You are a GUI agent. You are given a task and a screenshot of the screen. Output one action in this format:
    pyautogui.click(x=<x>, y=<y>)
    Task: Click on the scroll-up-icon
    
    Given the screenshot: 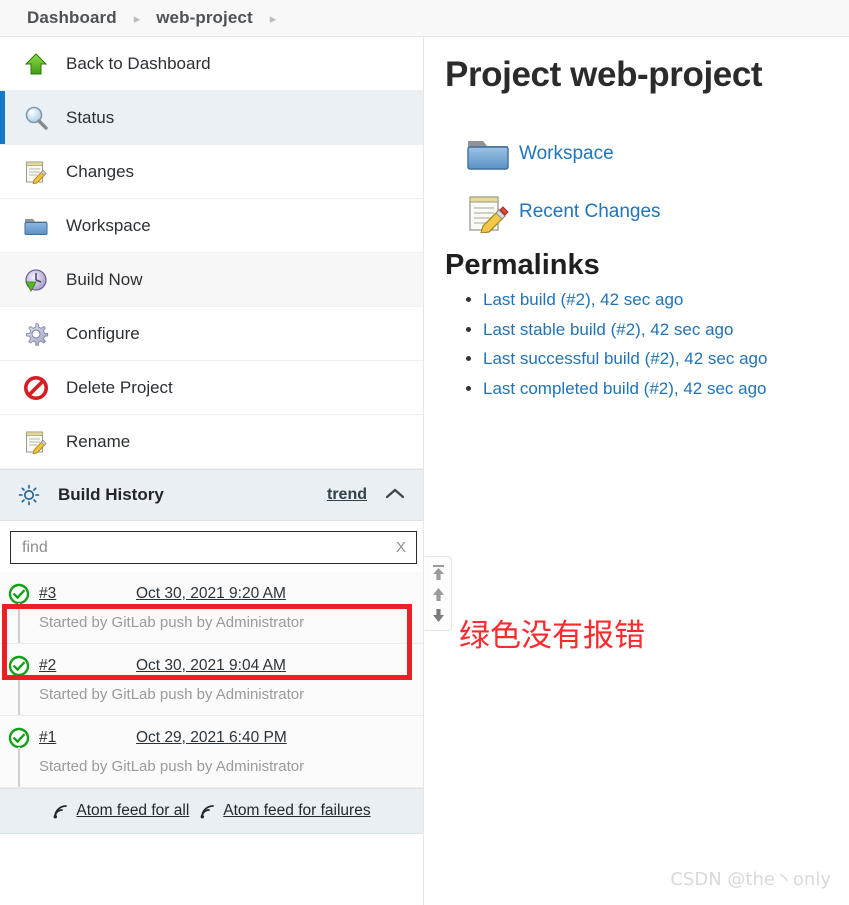 What is the action you would take?
    pyautogui.click(x=438, y=594)
    